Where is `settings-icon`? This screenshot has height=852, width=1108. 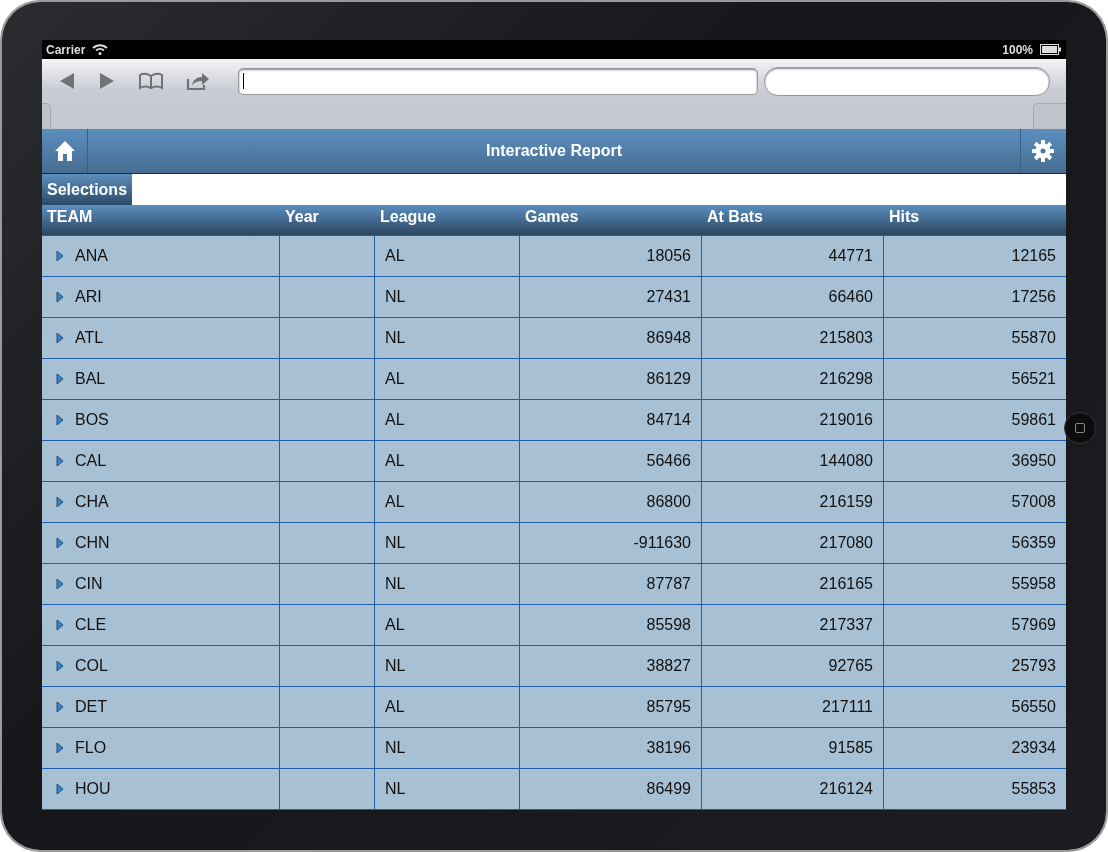 settings-icon is located at coordinates (1043, 151).